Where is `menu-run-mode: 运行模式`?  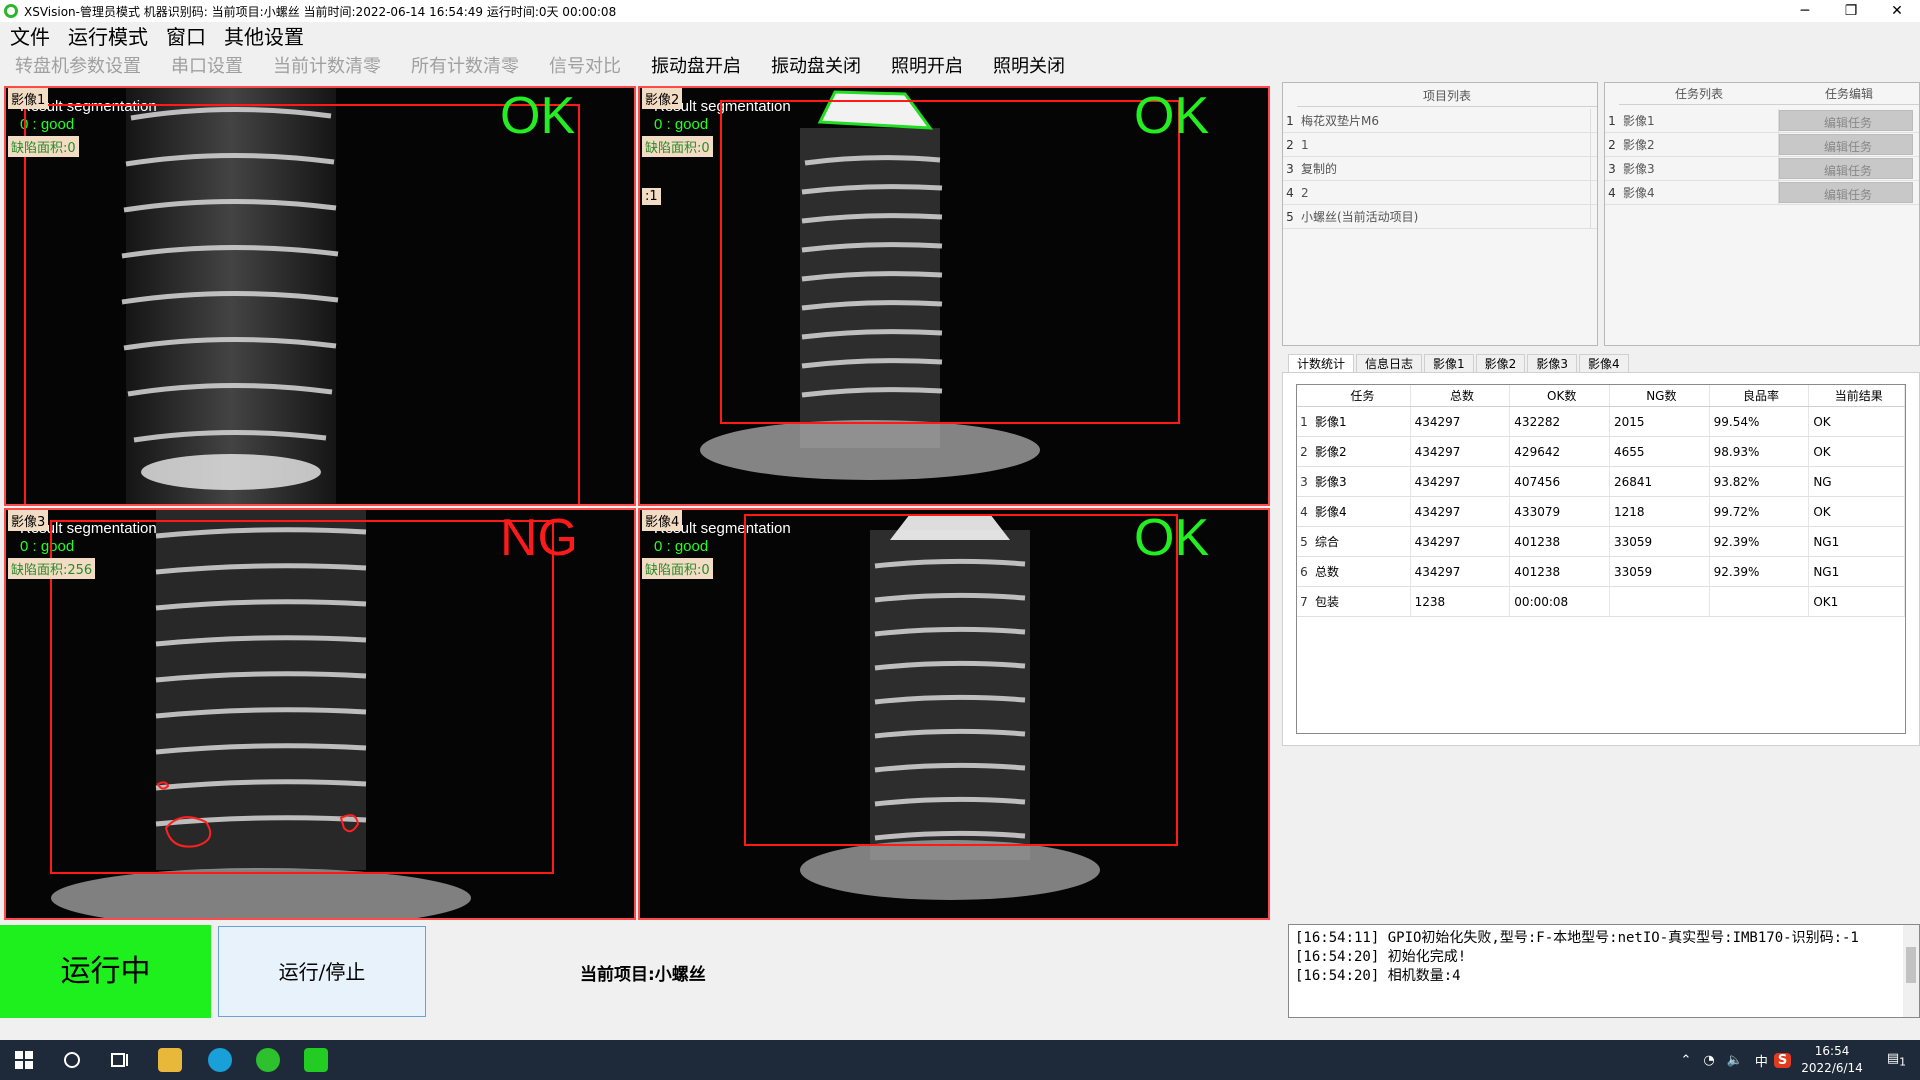
menu-run-mode: 运行模式 is located at coordinates (107, 37).